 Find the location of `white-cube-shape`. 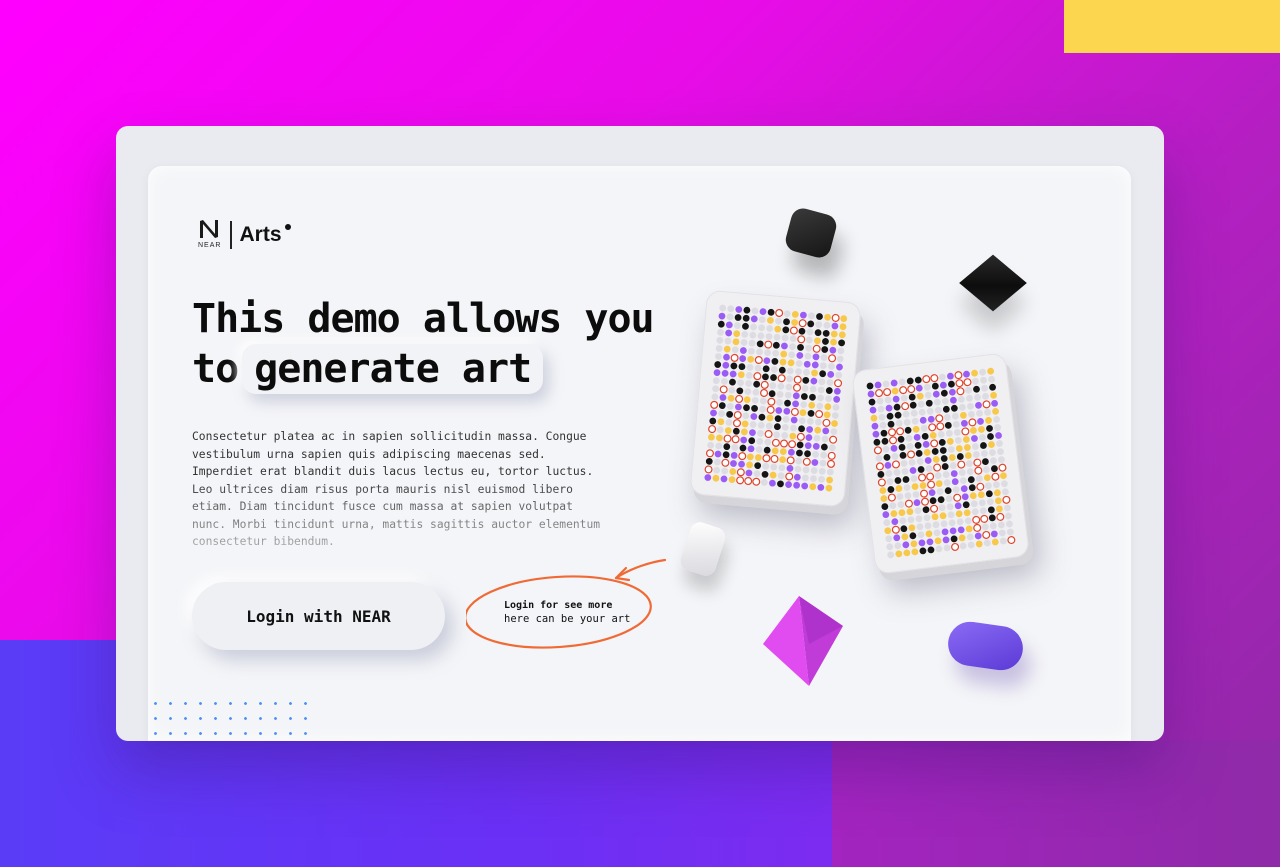

white-cube-shape is located at coordinates (703, 549).